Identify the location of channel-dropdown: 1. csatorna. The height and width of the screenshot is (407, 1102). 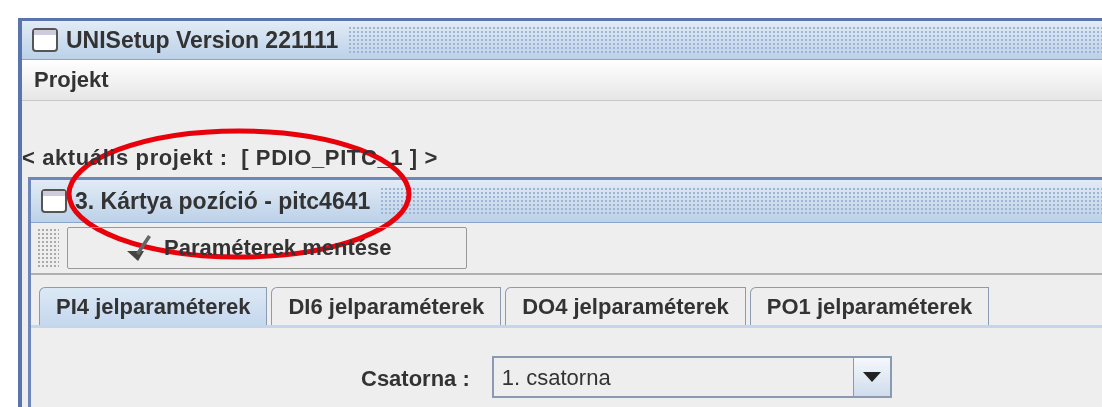
(691, 377).